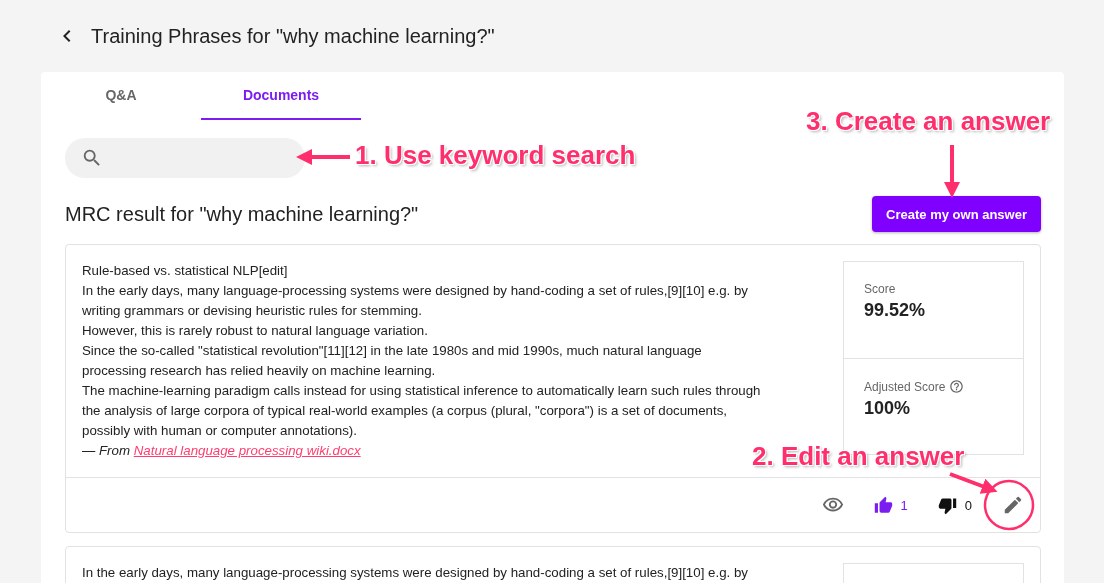  What do you see at coordinates (858, 456) in the screenshot?
I see `callout-text: 2. Edit an answer` at bounding box center [858, 456].